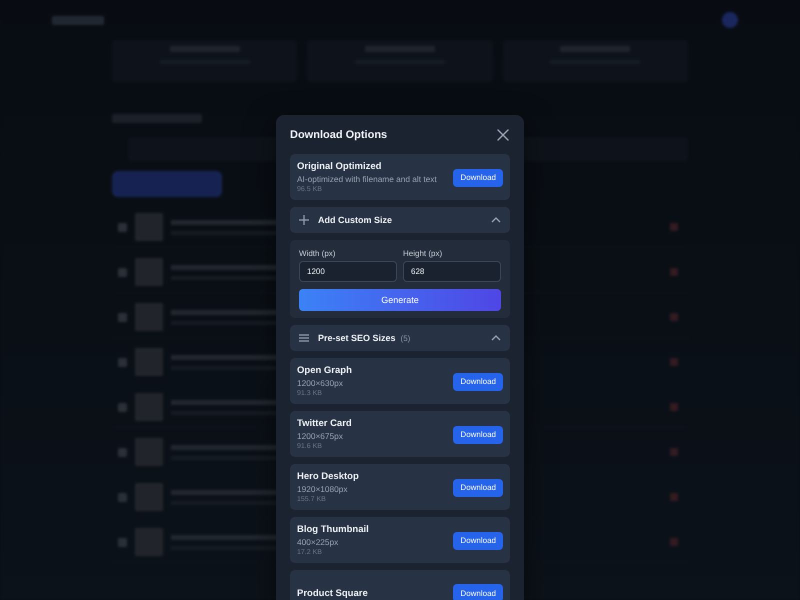 This screenshot has height=600, width=800. What do you see at coordinates (320, 436) in the screenshot?
I see `option-dimensions: 1200×675px` at bounding box center [320, 436].